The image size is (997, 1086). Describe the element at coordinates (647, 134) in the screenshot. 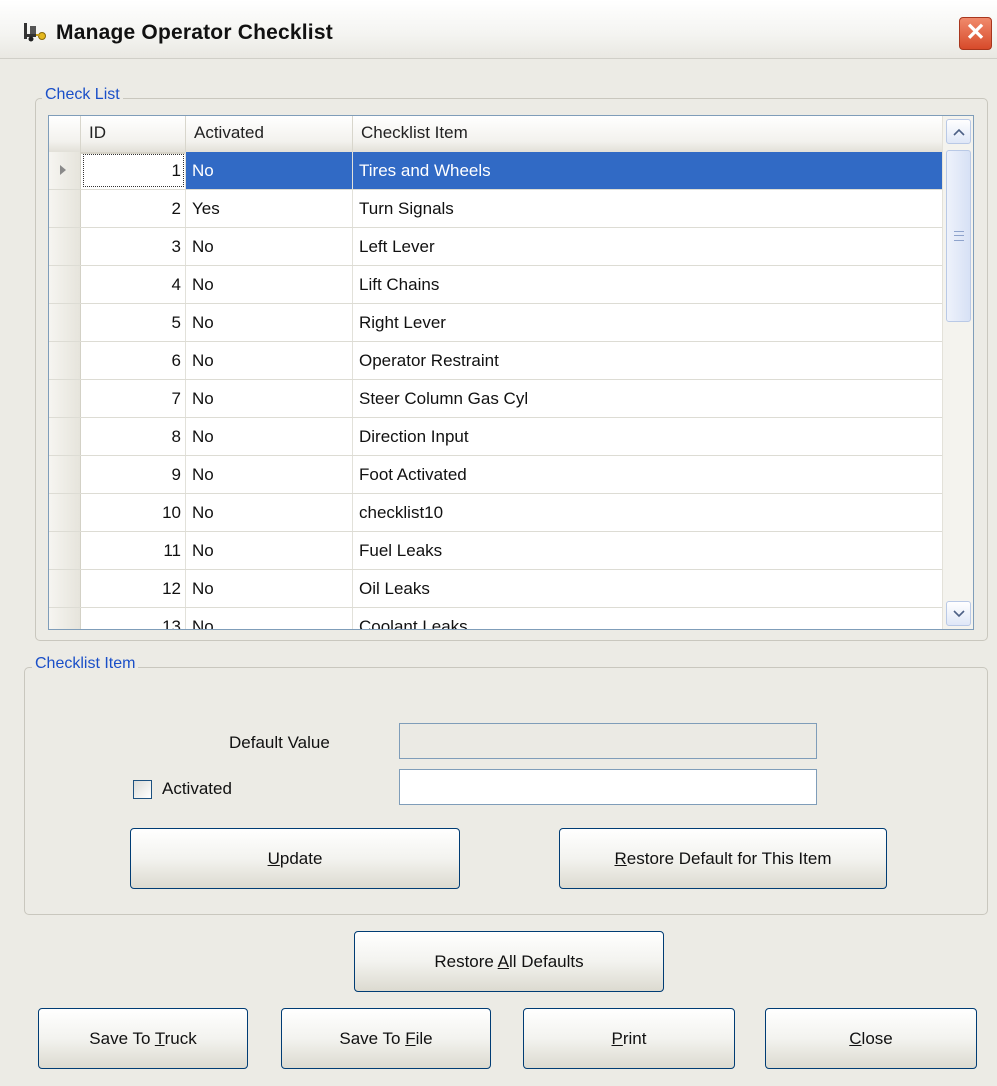

I see `column-header-checklist-item: Checklist Item` at that location.